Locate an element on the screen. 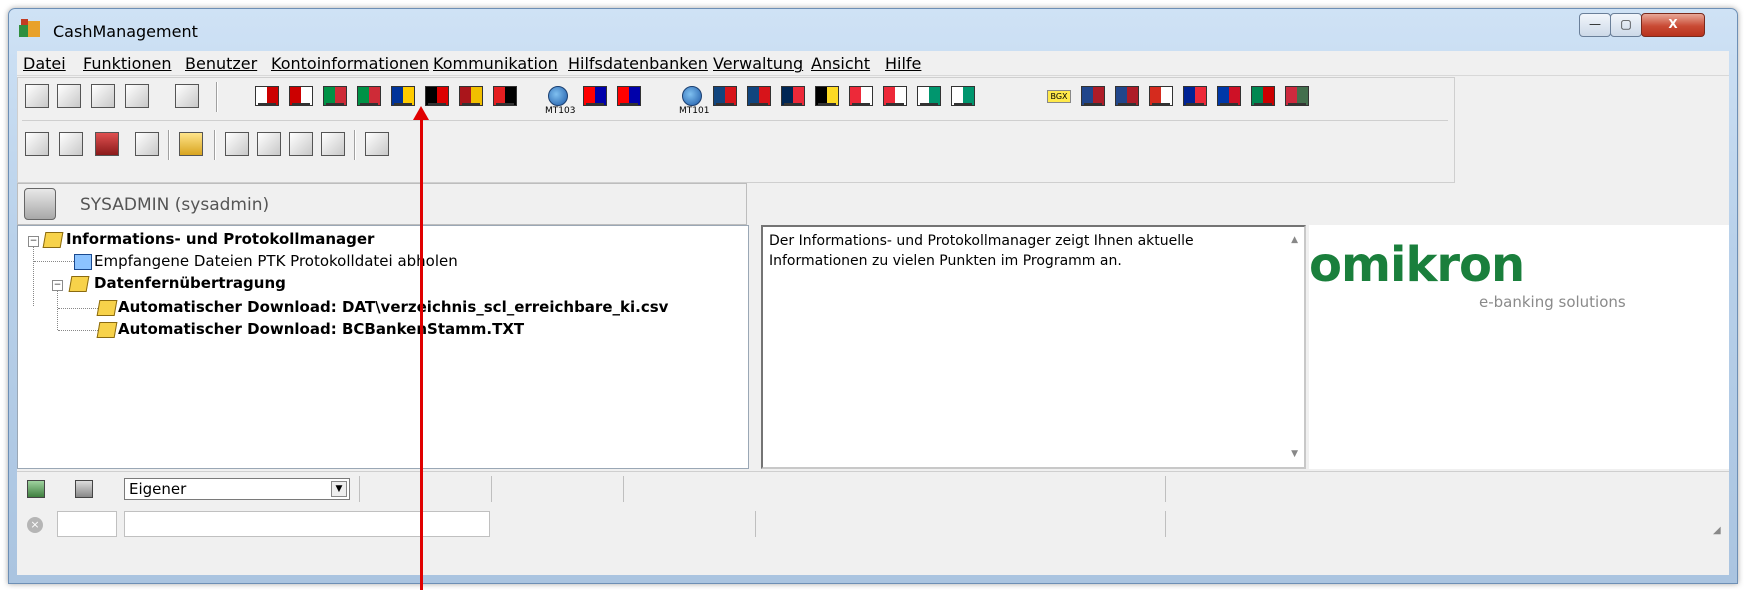 The width and height of the screenshot is (1744, 590). bank-icon is located at coordinates (107, 144).